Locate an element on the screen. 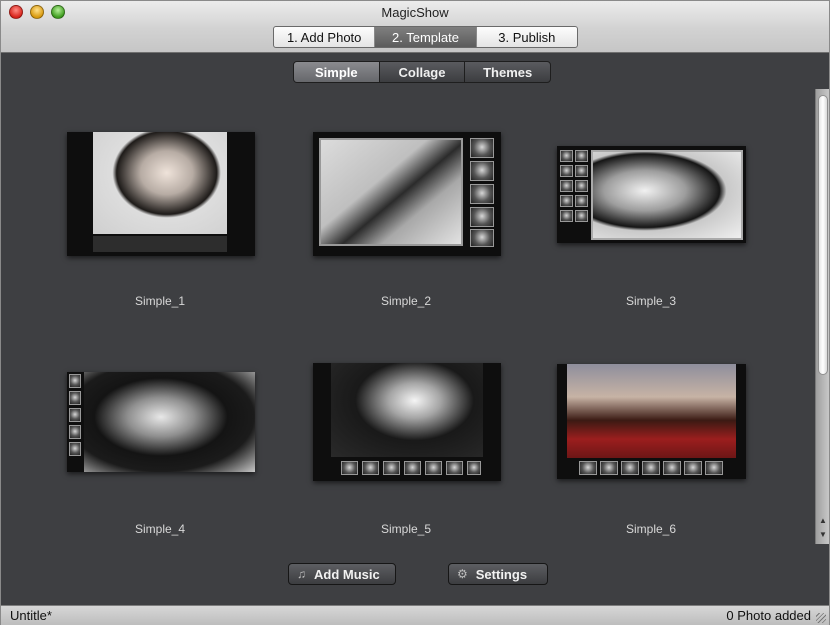  photo-count-status: 0 Photo added is located at coordinates (768, 615).